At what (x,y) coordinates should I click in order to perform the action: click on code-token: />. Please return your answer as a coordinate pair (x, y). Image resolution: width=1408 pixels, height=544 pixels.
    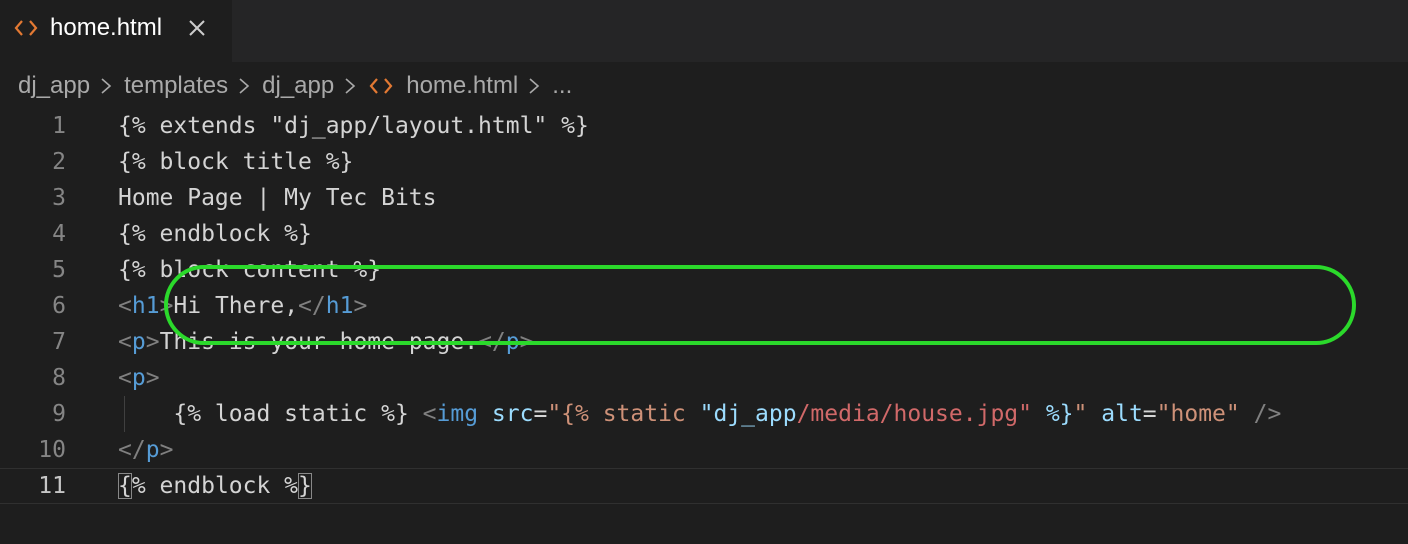
    Looking at the image, I should click on (1267, 414).